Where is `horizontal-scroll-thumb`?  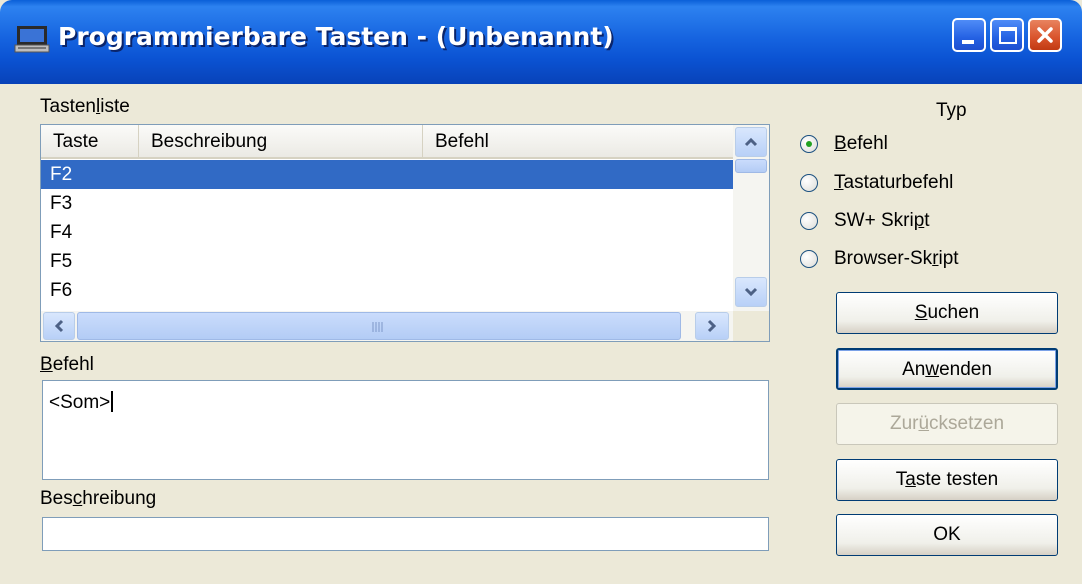 horizontal-scroll-thumb is located at coordinates (379, 326).